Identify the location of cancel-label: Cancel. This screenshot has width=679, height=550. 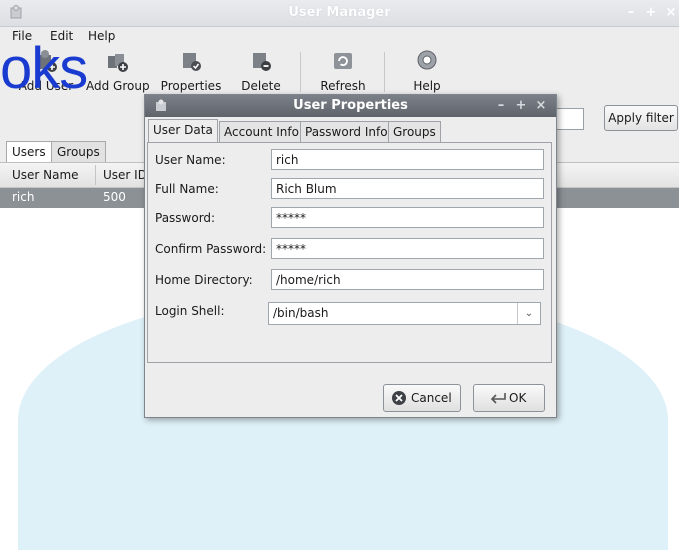
(431, 398).